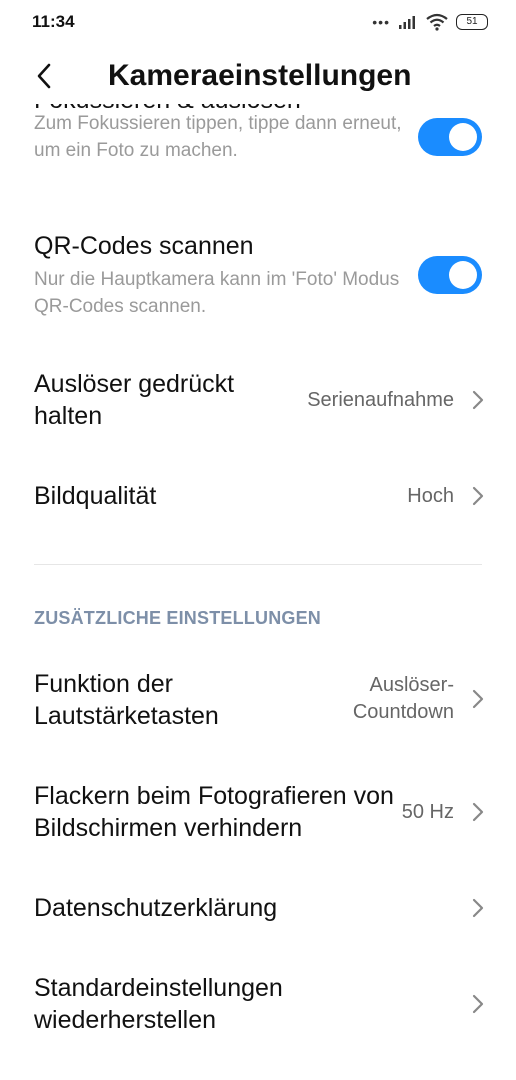  I want to click on setting-title: QR-Codes scannen, so click(144, 246).